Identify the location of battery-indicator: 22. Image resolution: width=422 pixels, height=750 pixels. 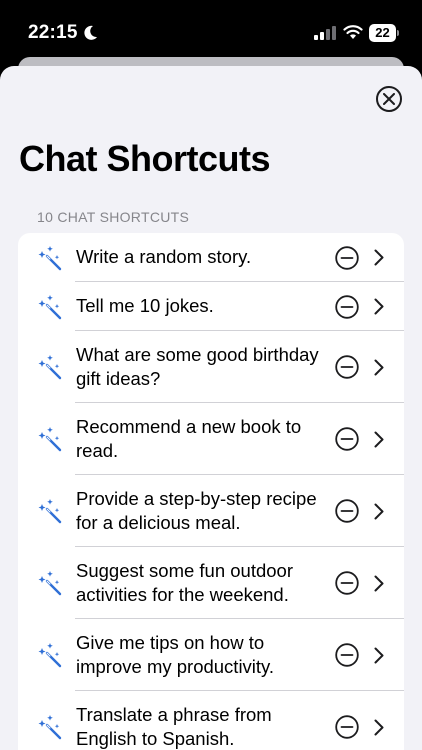
(384, 33).